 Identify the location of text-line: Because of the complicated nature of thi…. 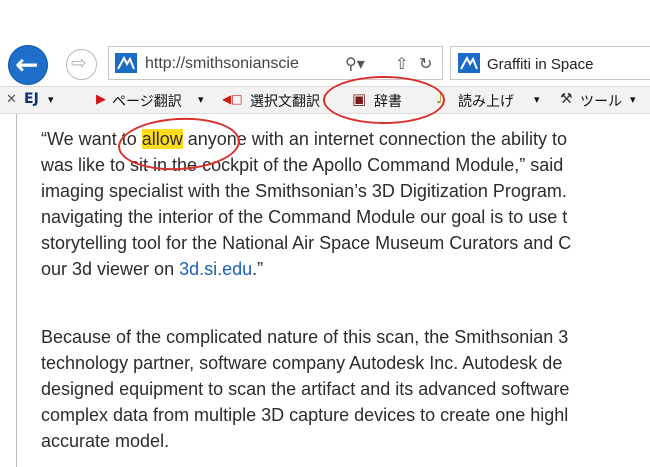
(305, 337).